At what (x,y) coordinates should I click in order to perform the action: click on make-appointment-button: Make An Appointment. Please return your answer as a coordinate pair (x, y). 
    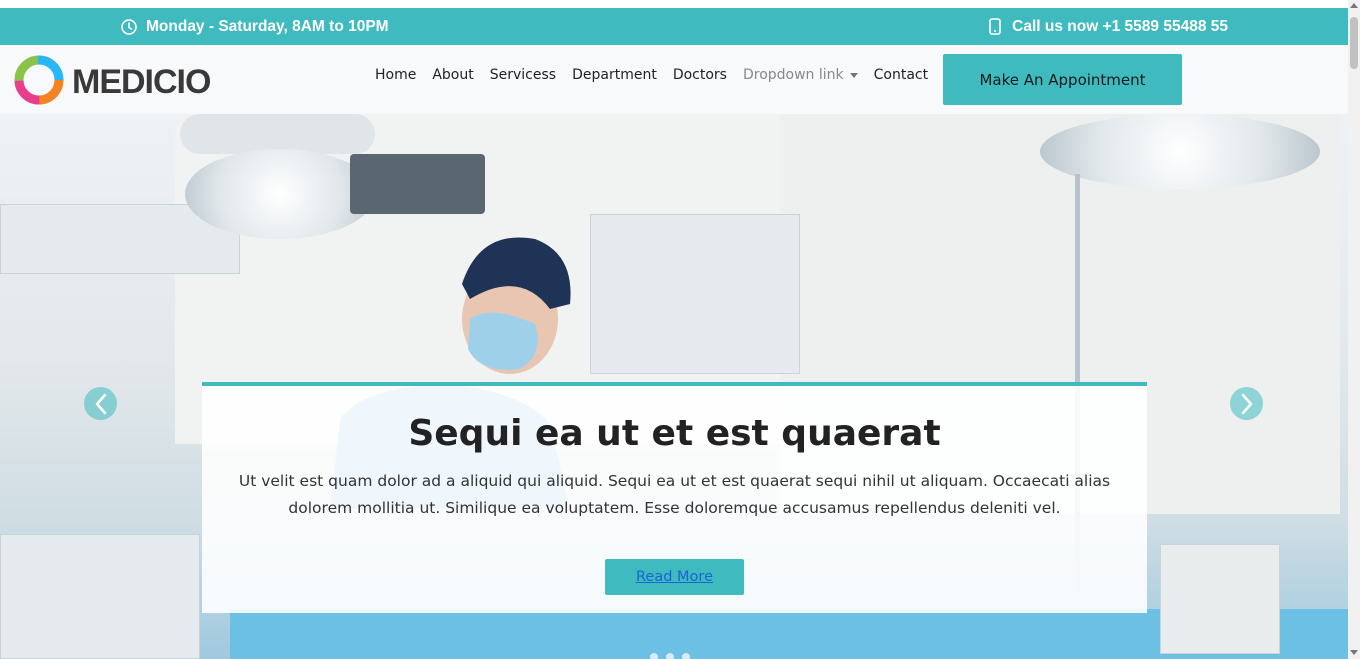
    Looking at the image, I should click on (1062, 79).